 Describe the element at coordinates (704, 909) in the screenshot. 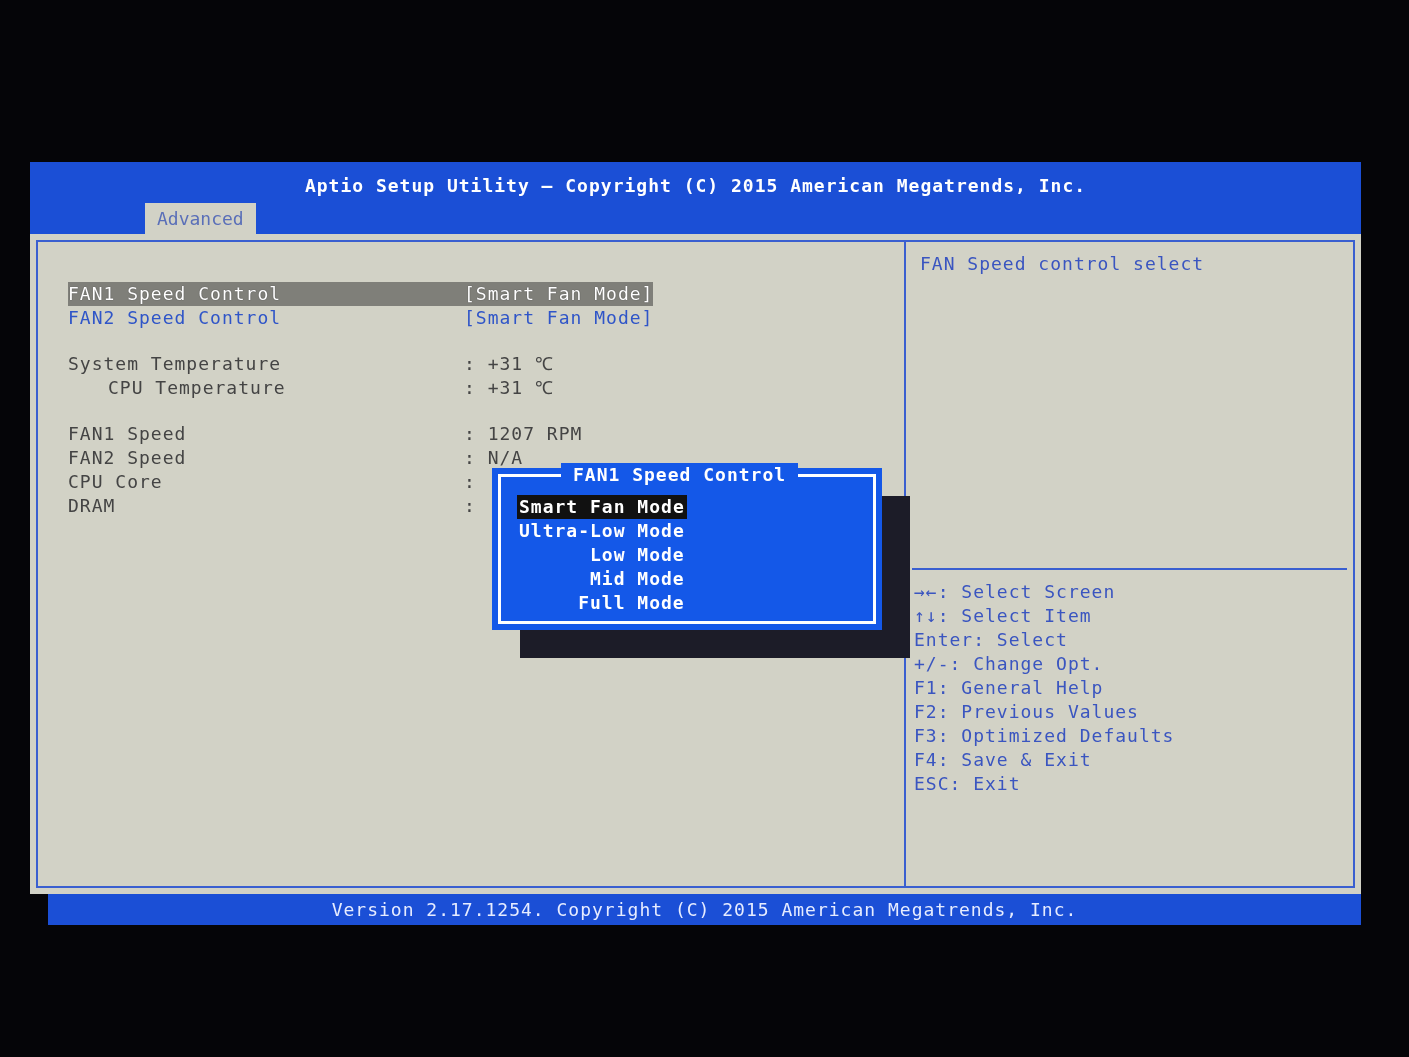

I see `status-bar: Version 2.17.1254. Copyright (C) 2015 American Megatrends, Inc.` at that location.